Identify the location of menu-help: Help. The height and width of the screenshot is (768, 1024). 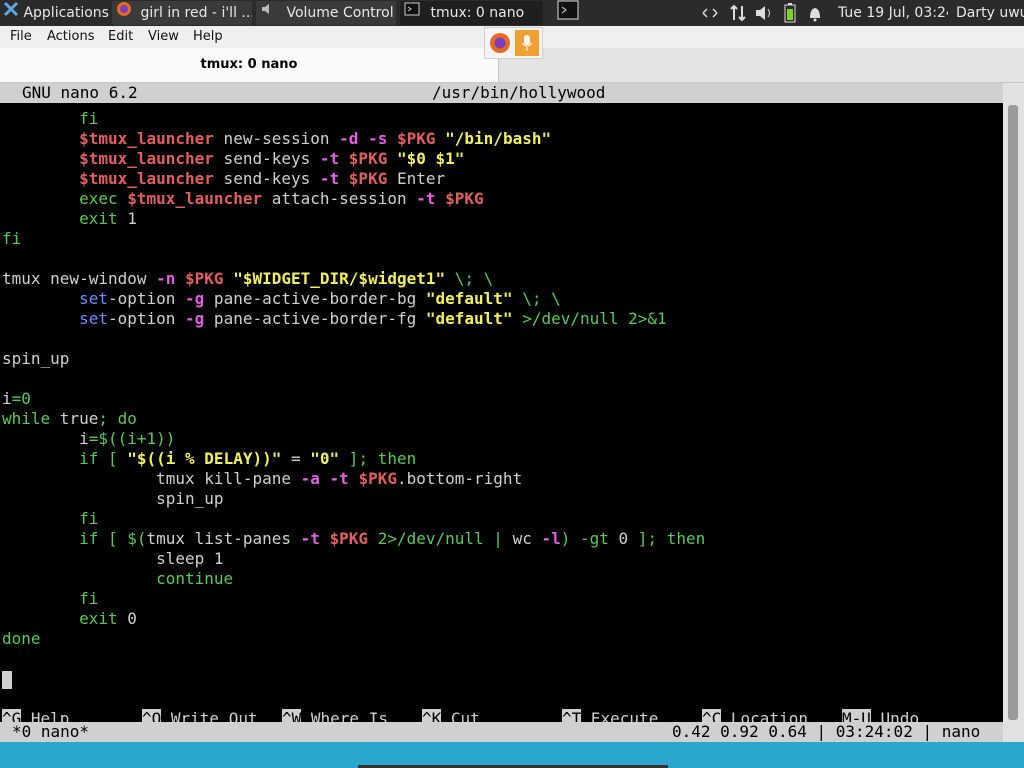
(208, 37).